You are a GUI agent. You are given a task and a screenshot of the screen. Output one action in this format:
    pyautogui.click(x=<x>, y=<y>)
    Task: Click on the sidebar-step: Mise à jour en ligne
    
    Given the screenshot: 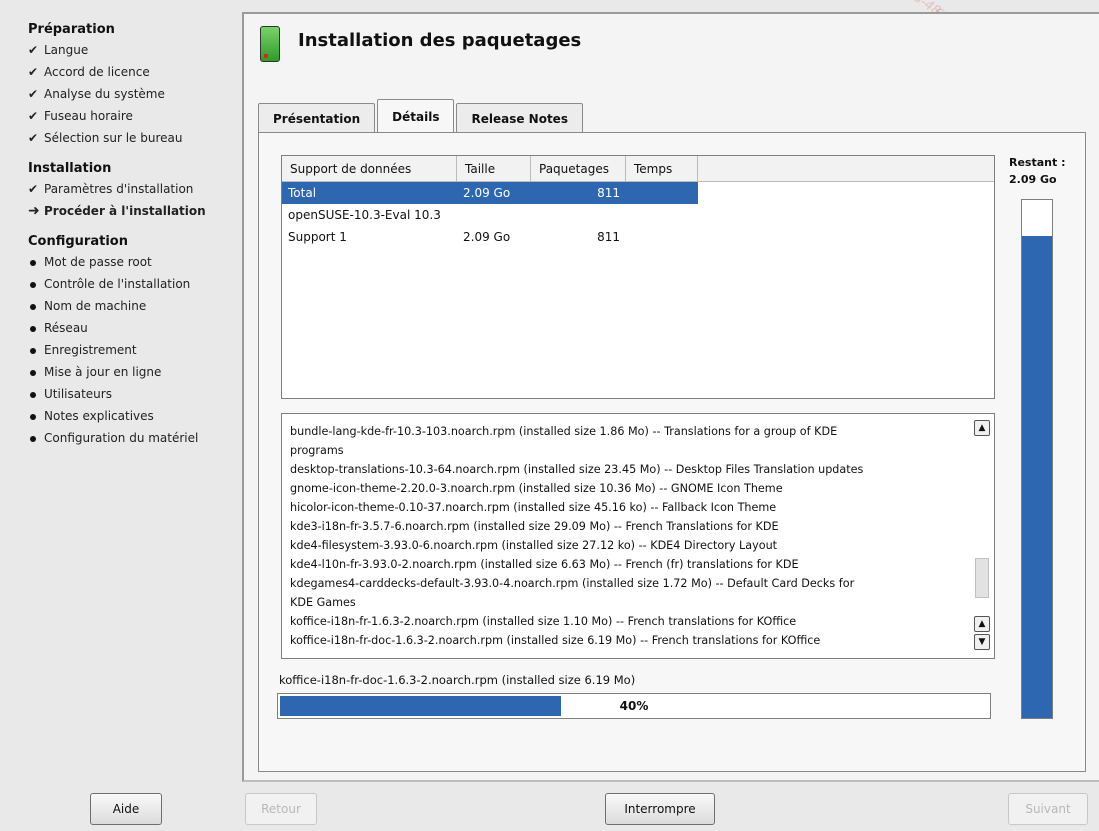 What is the action you would take?
    pyautogui.click(x=134, y=372)
    